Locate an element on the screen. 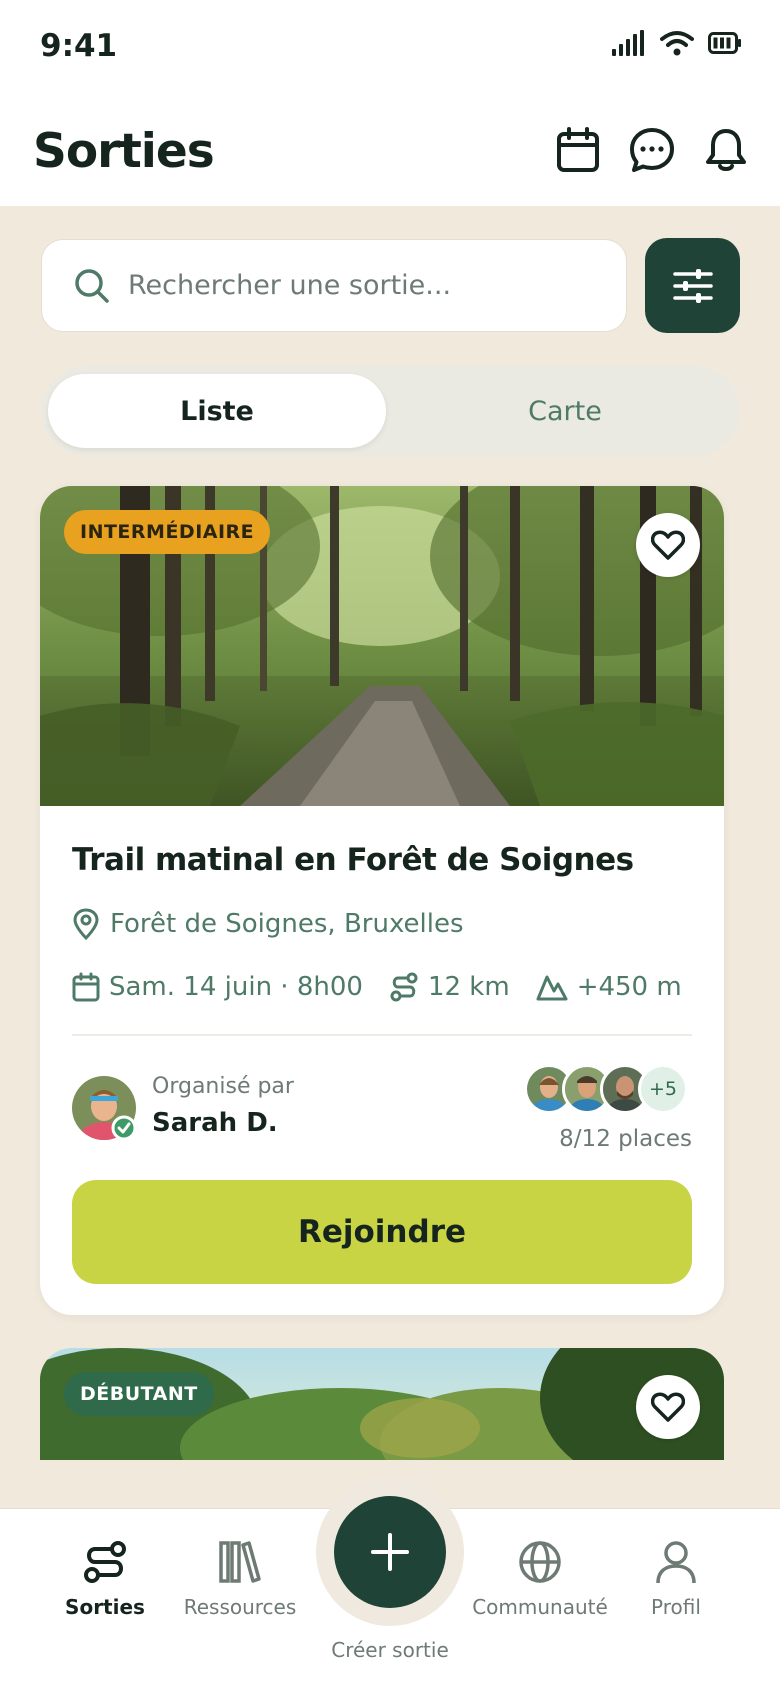 The width and height of the screenshot is (780, 1688). outing-card: DÉBUTANT is located at coordinates (382, 1404).